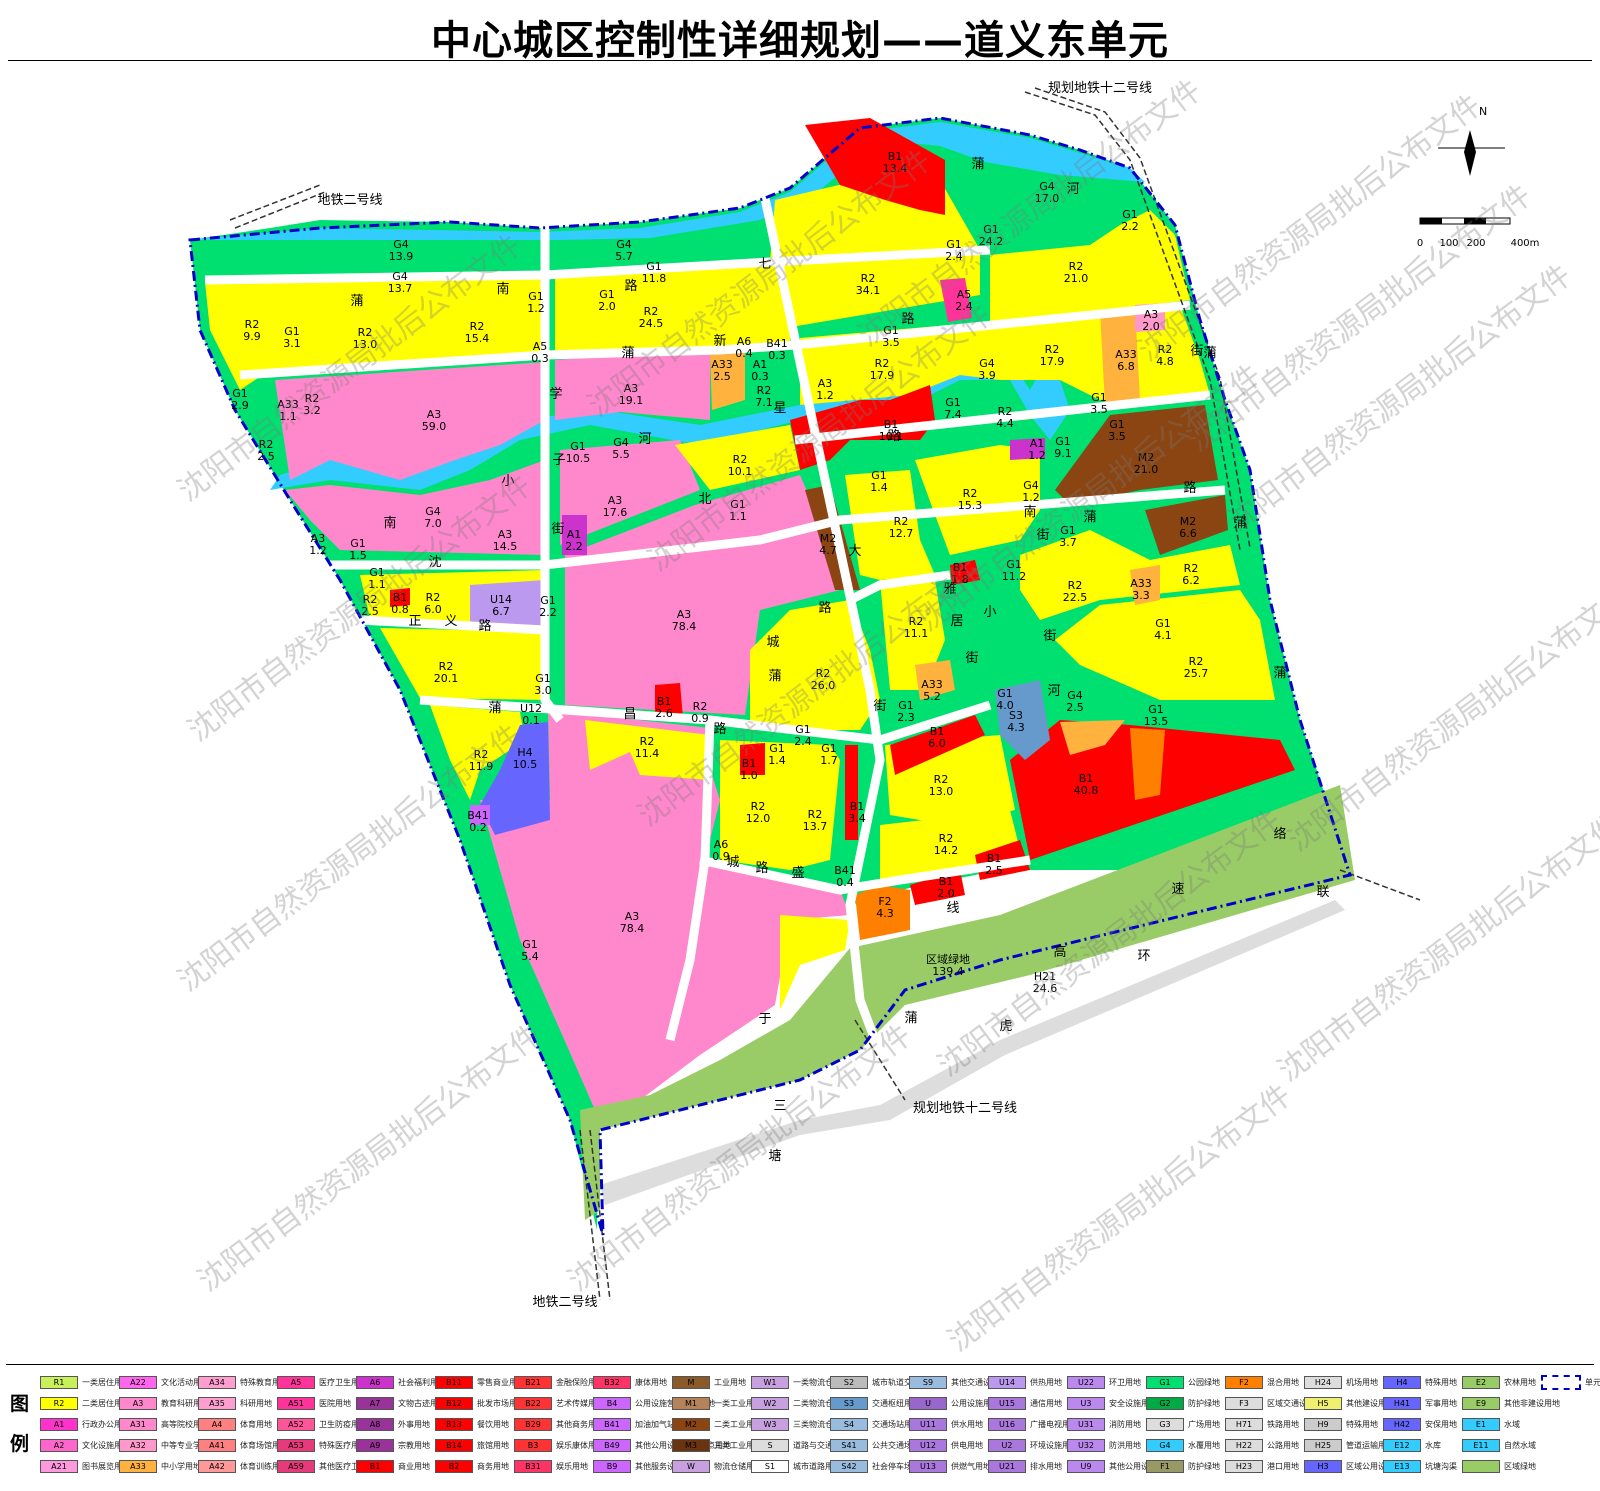 This screenshot has width=1600, height=1491. What do you see at coordinates (548, 612) in the screenshot?
I see `parcel-area-label: 2.2` at bounding box center [548, 612].